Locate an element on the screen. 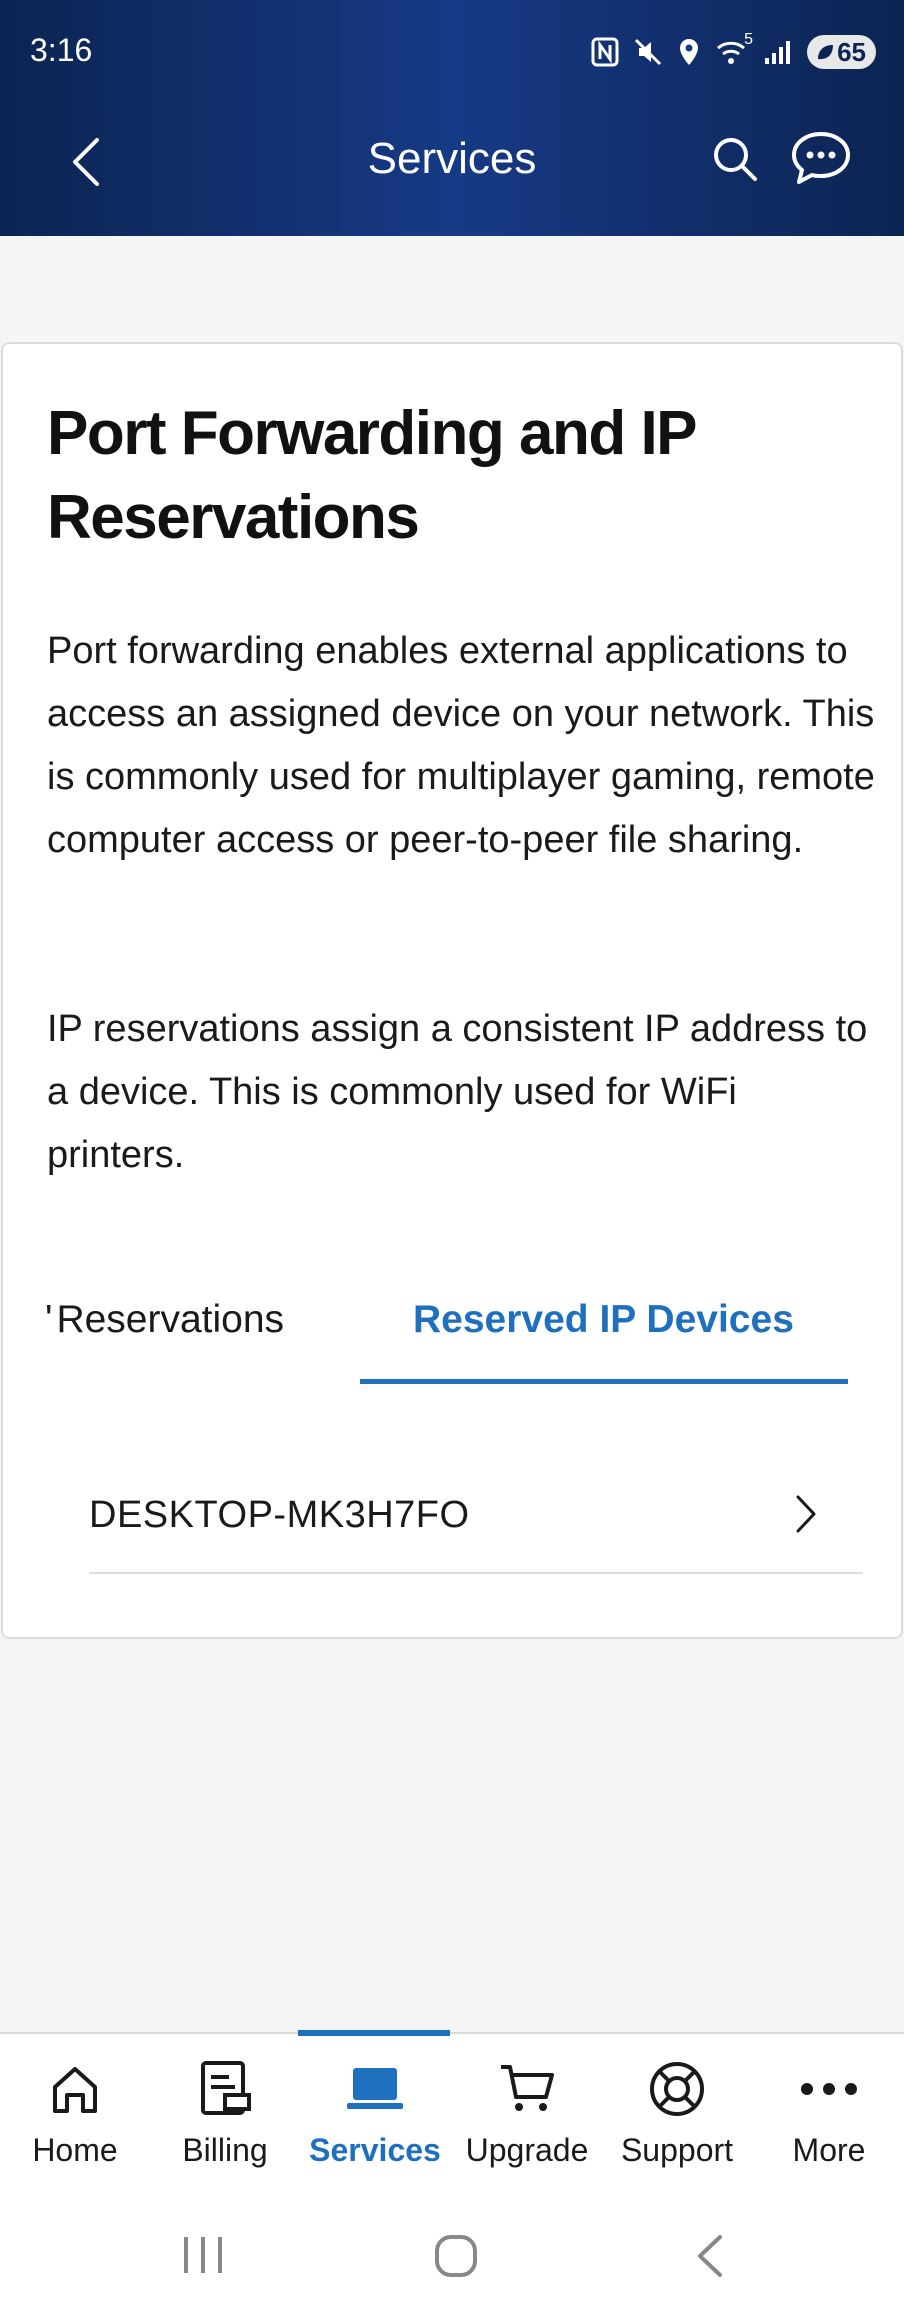  system-navigation-bar is located at coordinates (452, 2260).